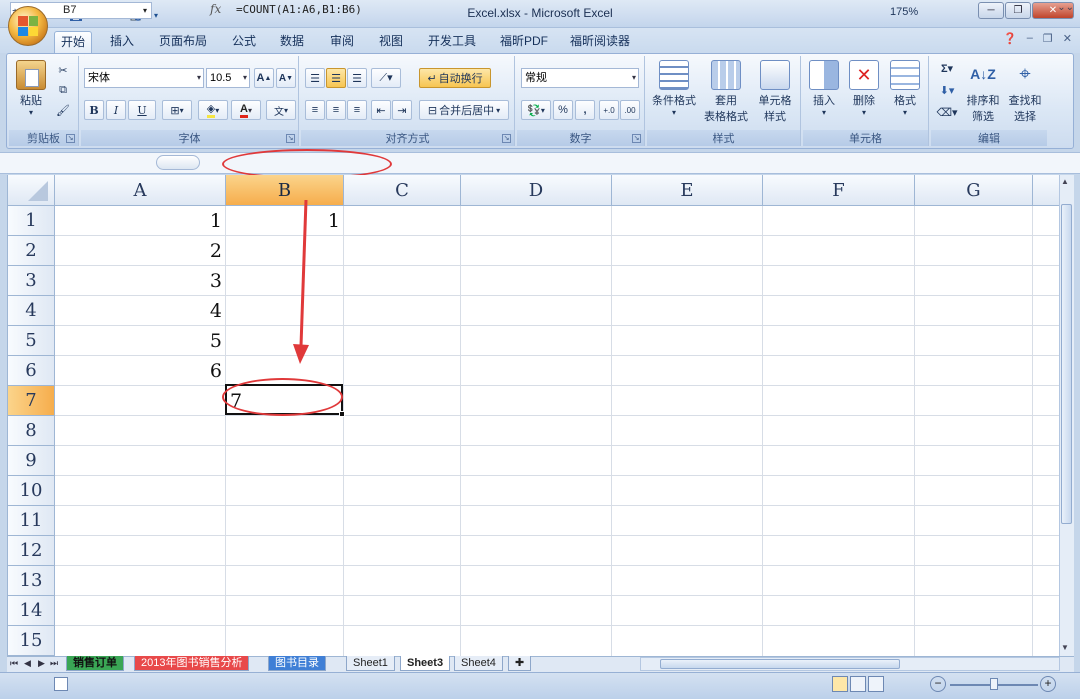  I want to click on insert-function-icon: fx, so click(215, 9).